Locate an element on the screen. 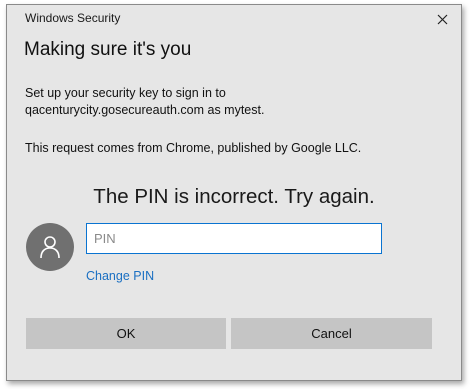 This screenshot has width=471, height=389. avatar is located at coordinates (50, 247).